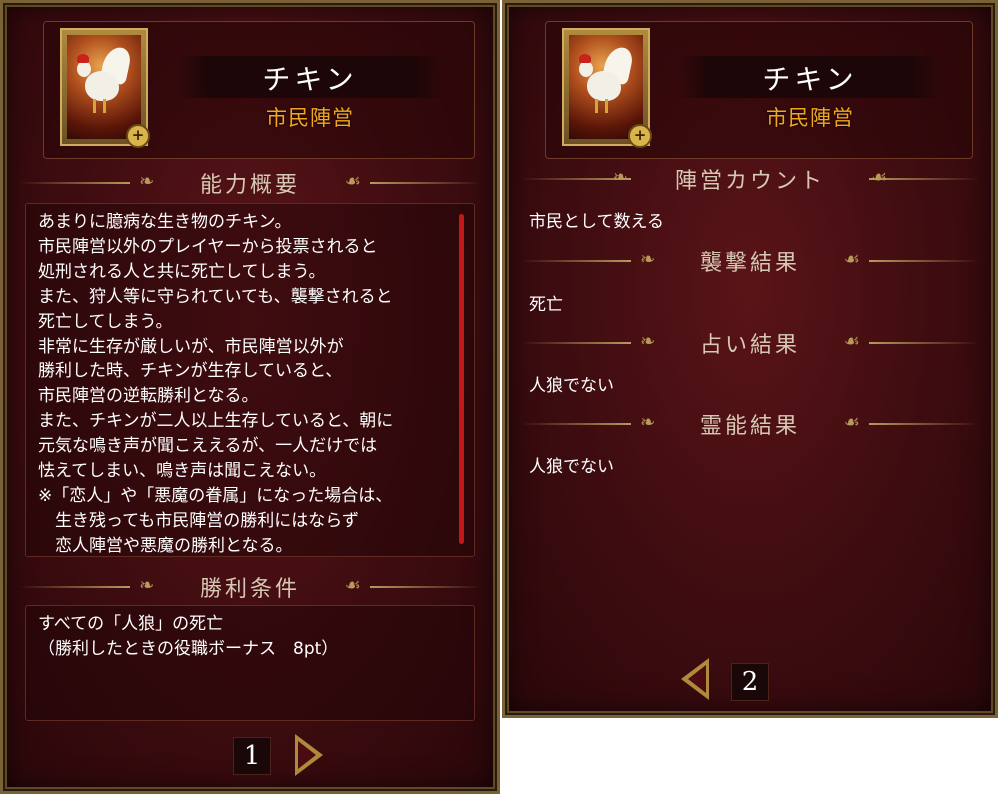  Describe the element at coordinates (695, 679) in the screenshot. I see `prev-page-arrow-icon` at that location.